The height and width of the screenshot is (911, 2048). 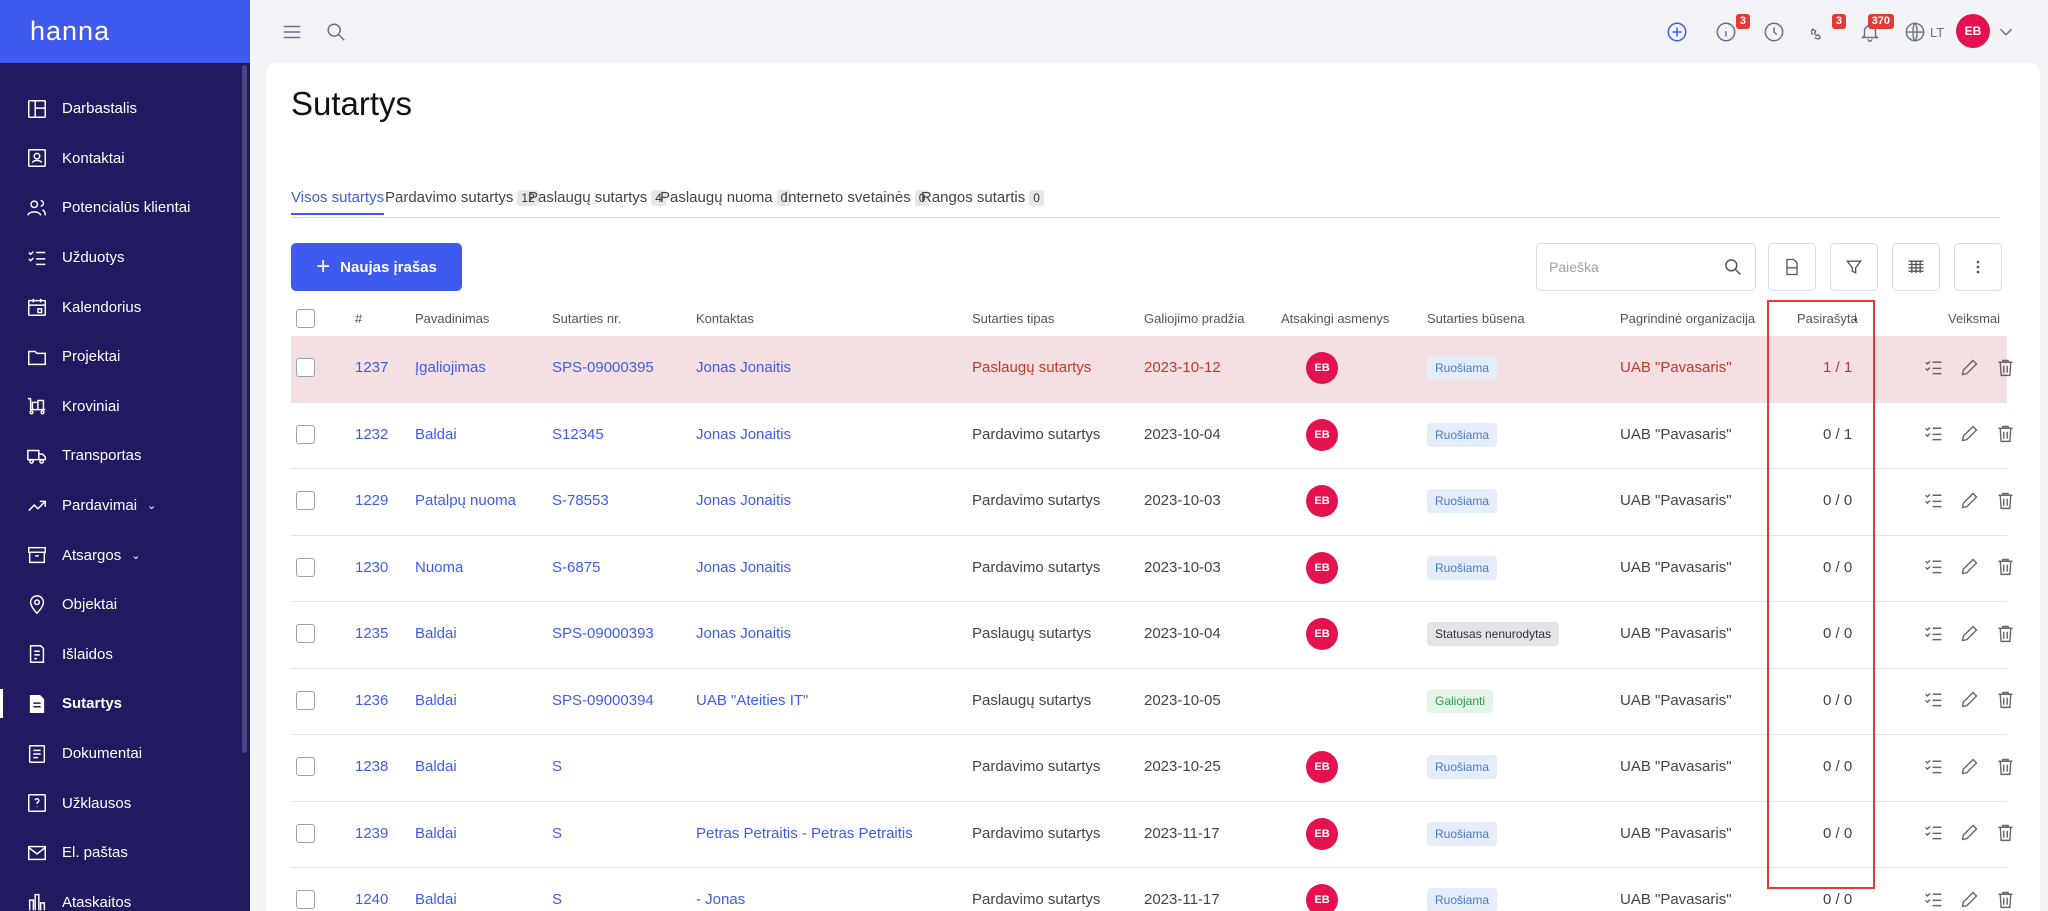 I want to click on header-start-date: Galiojimo pradžia, so click(x=1194, y=318).